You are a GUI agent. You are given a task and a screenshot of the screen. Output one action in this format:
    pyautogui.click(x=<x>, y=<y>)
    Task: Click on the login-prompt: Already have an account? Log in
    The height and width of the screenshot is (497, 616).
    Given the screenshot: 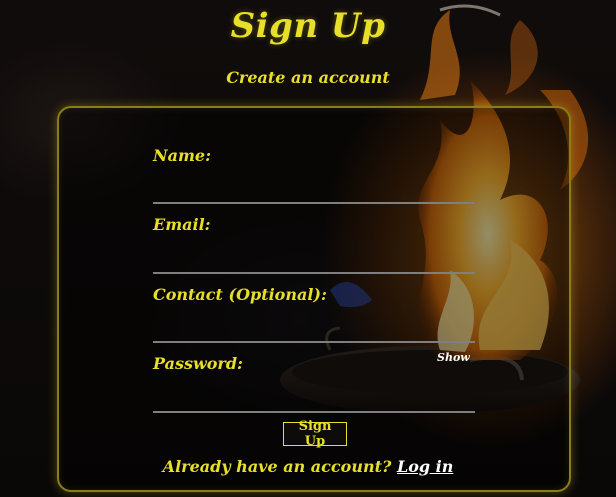 What is the action you would take?
    pyautogui.click(x=308, y=466)
    